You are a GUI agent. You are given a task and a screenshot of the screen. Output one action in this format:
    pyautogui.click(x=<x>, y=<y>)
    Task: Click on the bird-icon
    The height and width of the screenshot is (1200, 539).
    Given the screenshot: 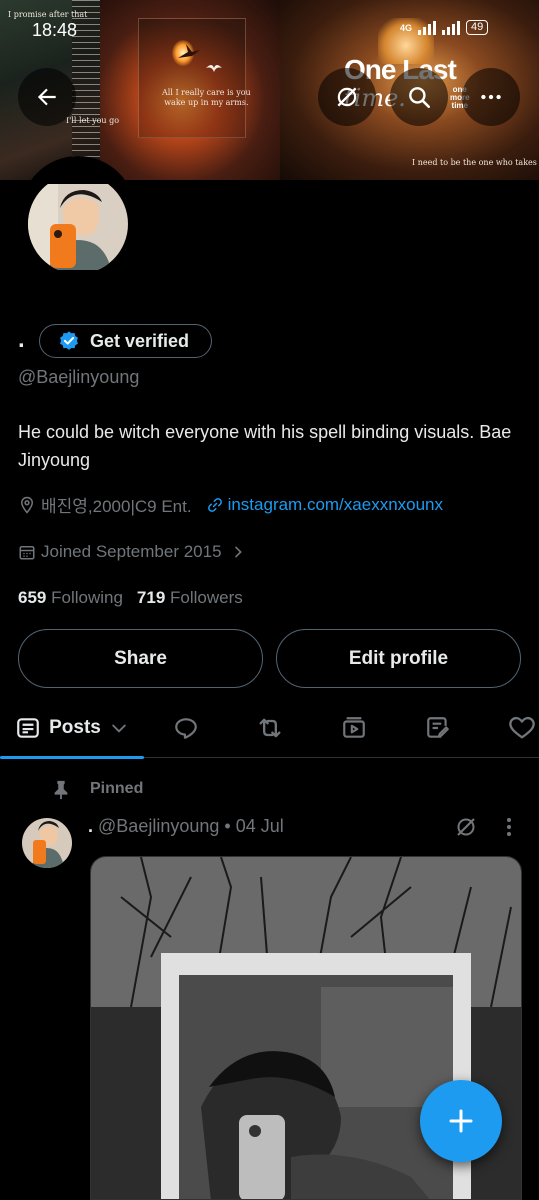 What is the action you would take?
    pyautogui.click(x=214, y=68)
    